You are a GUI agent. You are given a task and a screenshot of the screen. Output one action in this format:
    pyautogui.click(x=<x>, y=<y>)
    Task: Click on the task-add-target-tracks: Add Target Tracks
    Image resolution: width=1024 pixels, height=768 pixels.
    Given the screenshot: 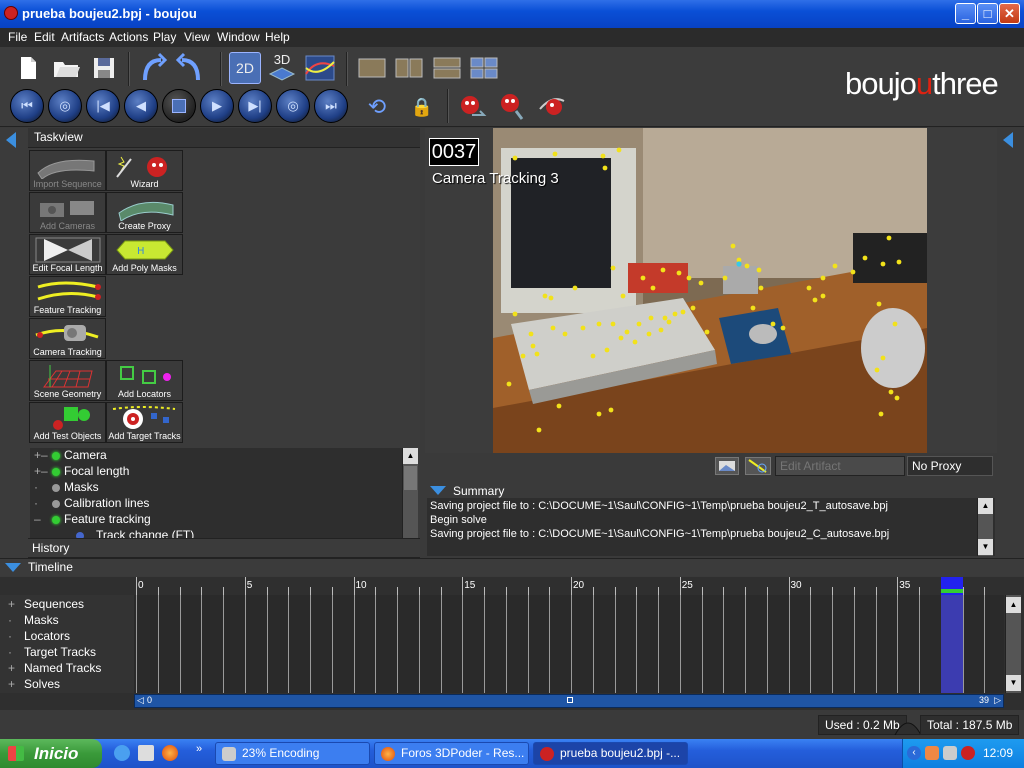 What is the action you would take?
    pyautogui.click(x=144, y=422)
    